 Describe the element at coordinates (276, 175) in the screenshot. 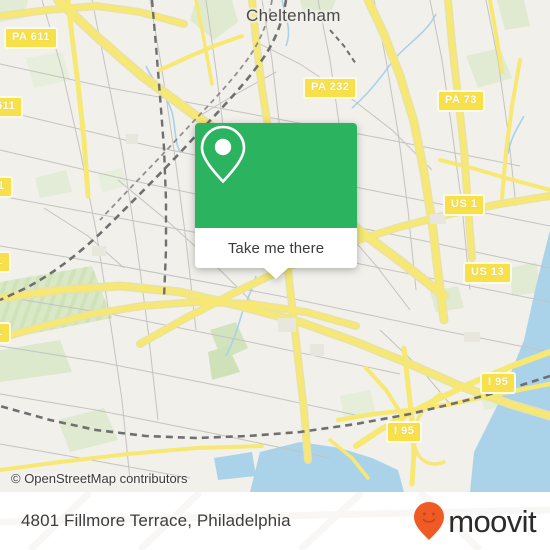

I see `callout-icon-area` at that location.